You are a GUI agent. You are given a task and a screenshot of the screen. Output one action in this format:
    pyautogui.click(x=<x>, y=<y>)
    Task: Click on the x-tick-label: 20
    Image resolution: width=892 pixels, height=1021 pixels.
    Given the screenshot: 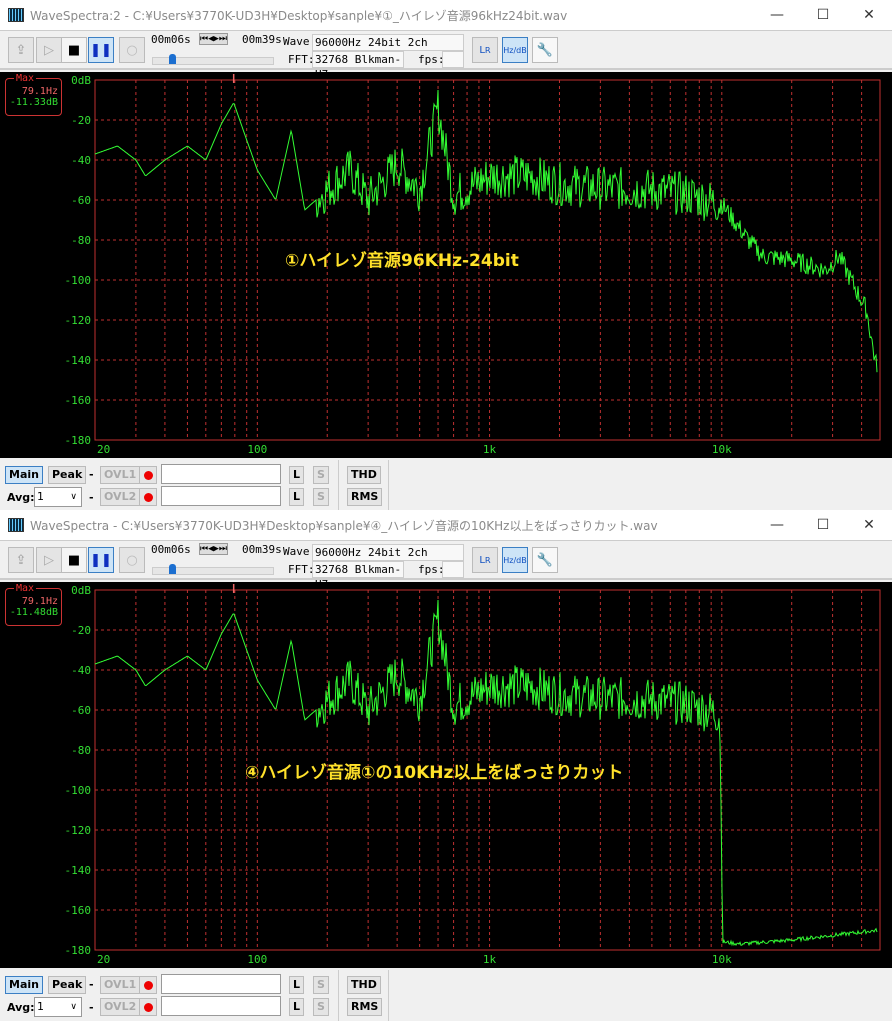 What is the action you would take?
    pyautogui.click(x=103, y=959)
    